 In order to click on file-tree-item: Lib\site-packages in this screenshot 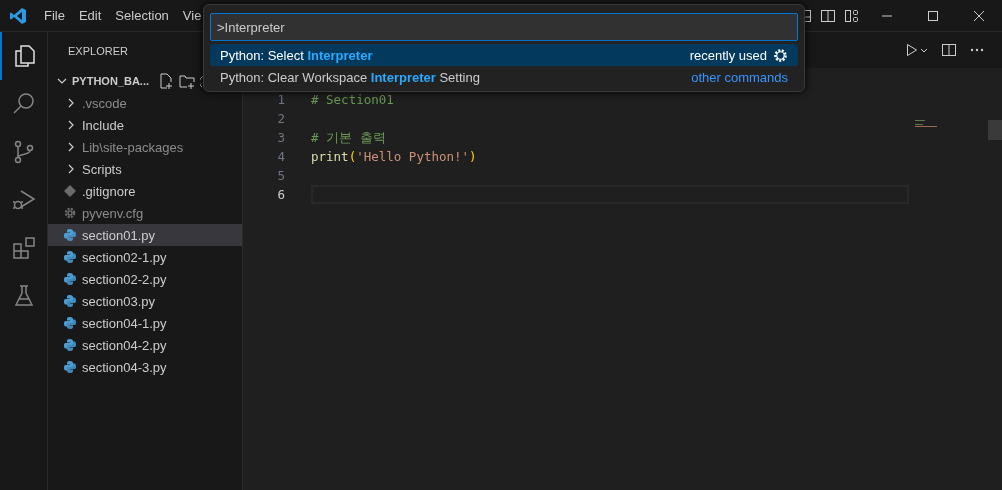, I will do `click(145, 147)`.